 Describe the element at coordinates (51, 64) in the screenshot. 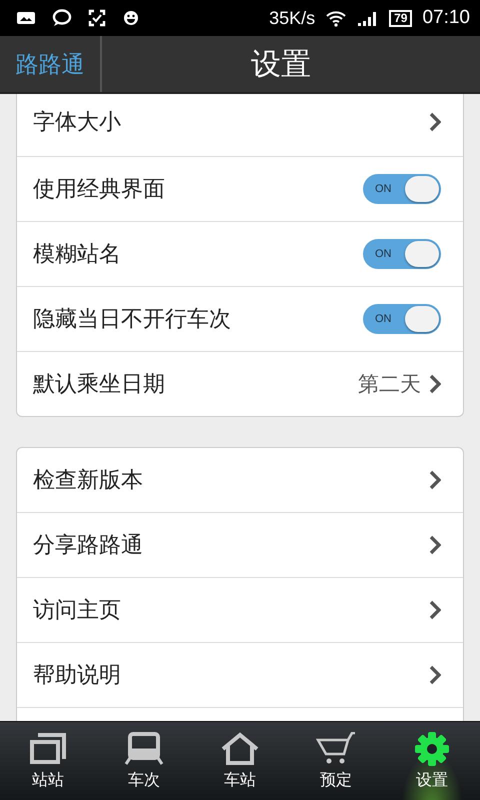

I see `app-name-button: 路路通` at that location.